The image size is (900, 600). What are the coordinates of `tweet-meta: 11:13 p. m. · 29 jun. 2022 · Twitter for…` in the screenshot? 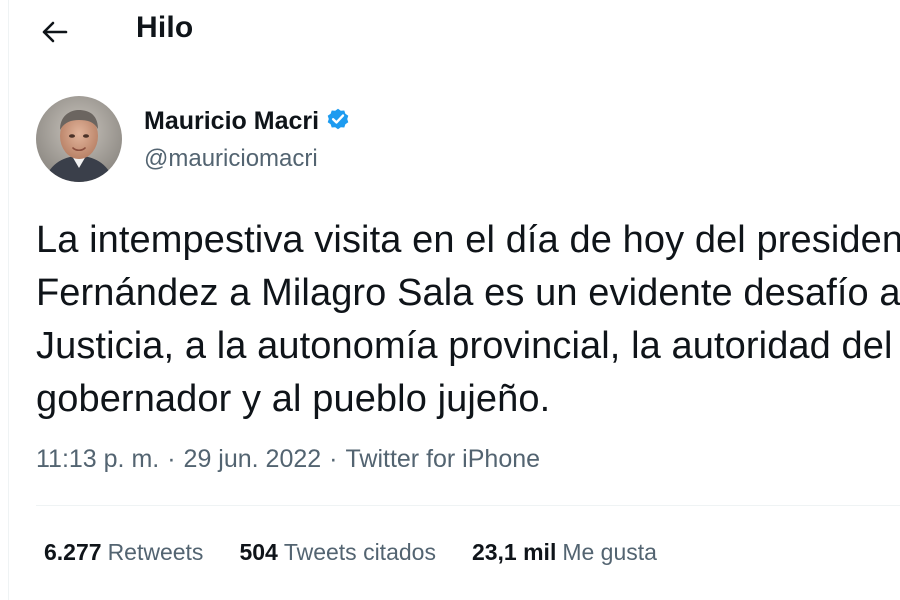 It's located at (288, 459).